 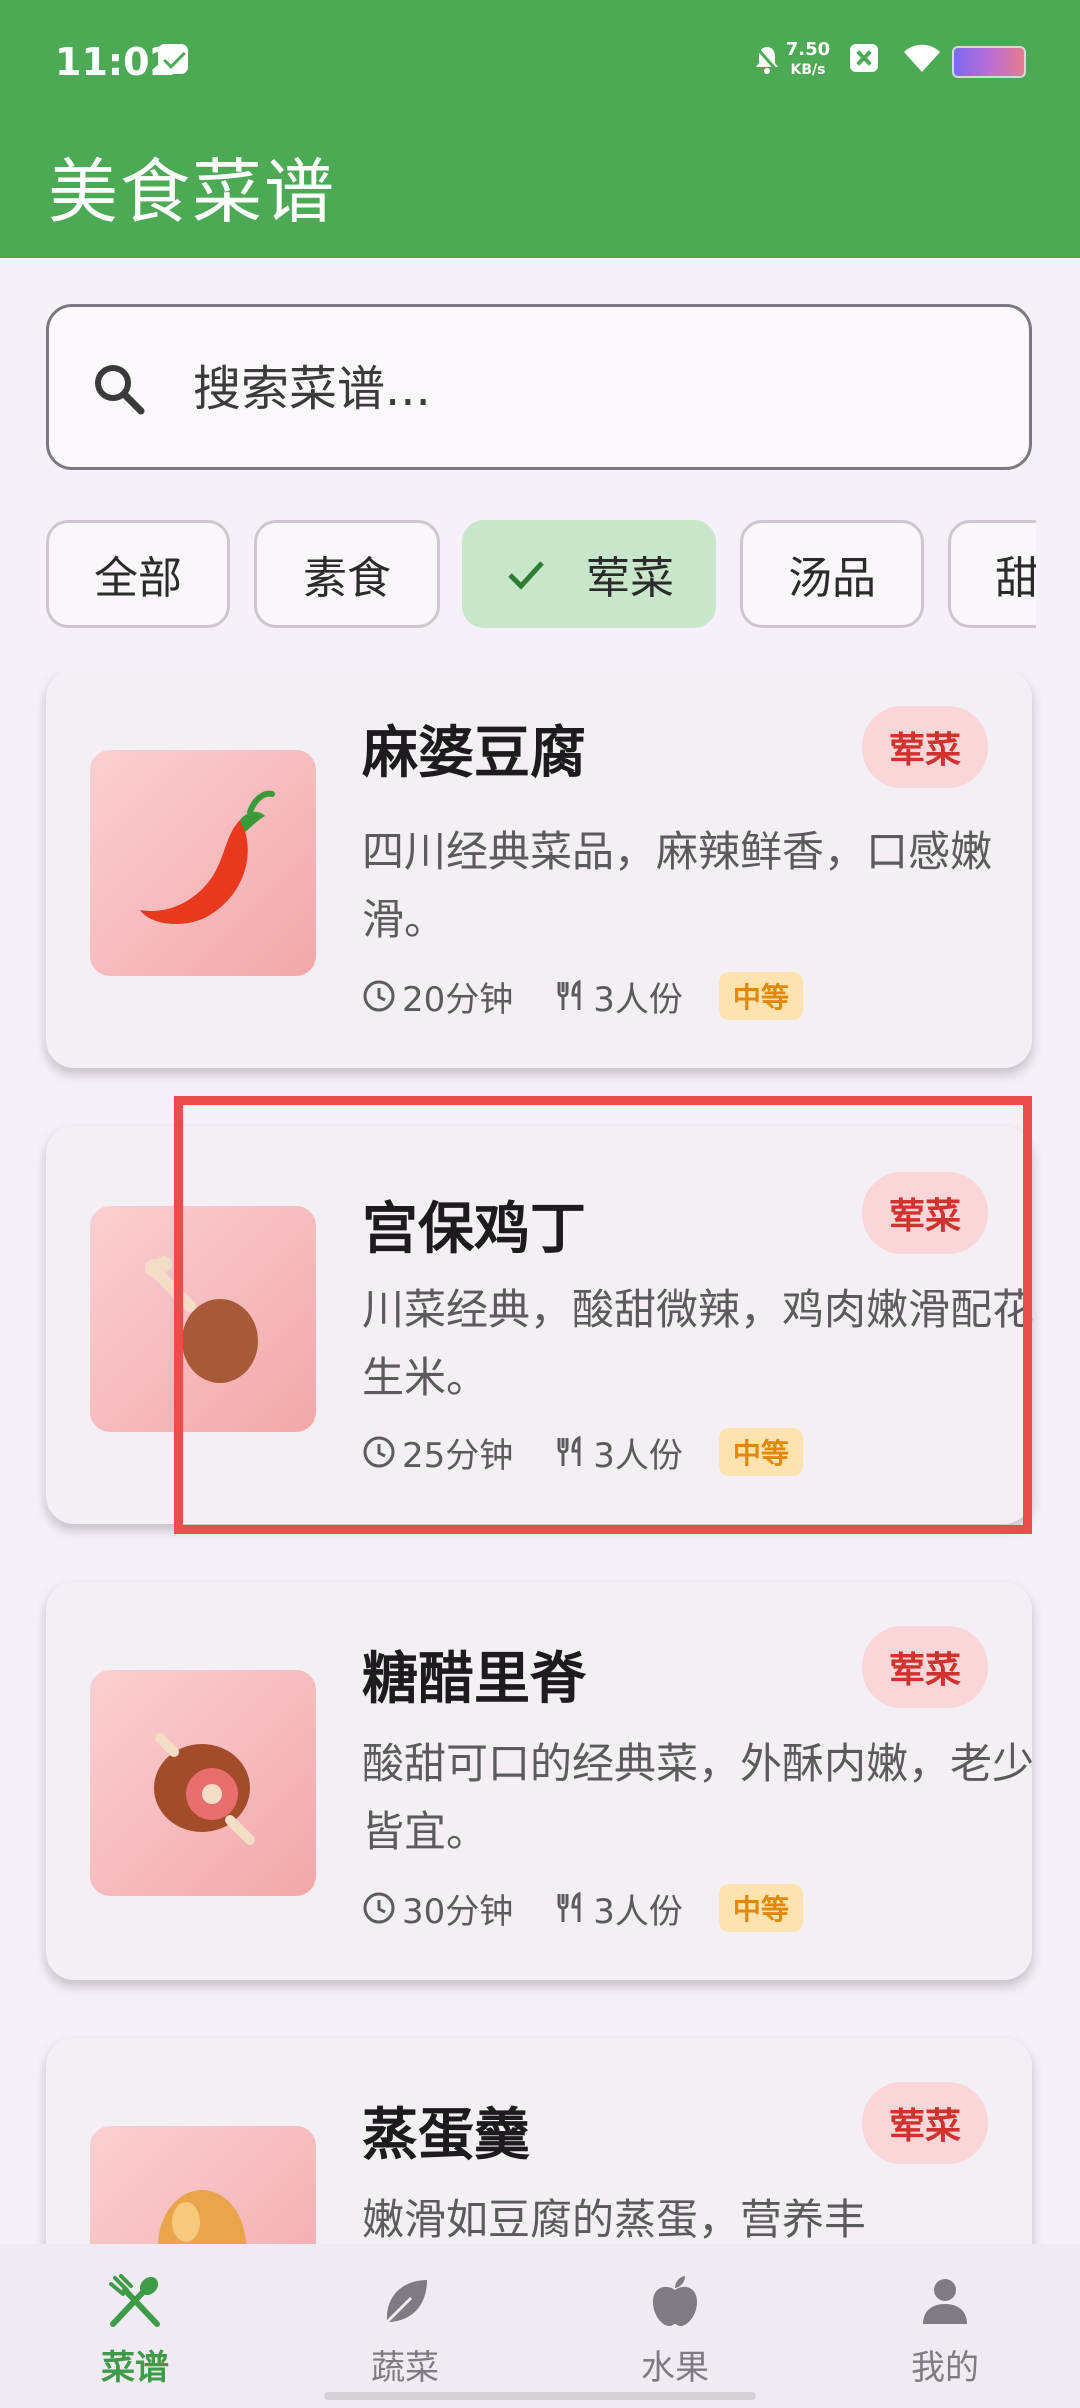 I want to click on chili-pepper-icon, so click(x=207, y=857).